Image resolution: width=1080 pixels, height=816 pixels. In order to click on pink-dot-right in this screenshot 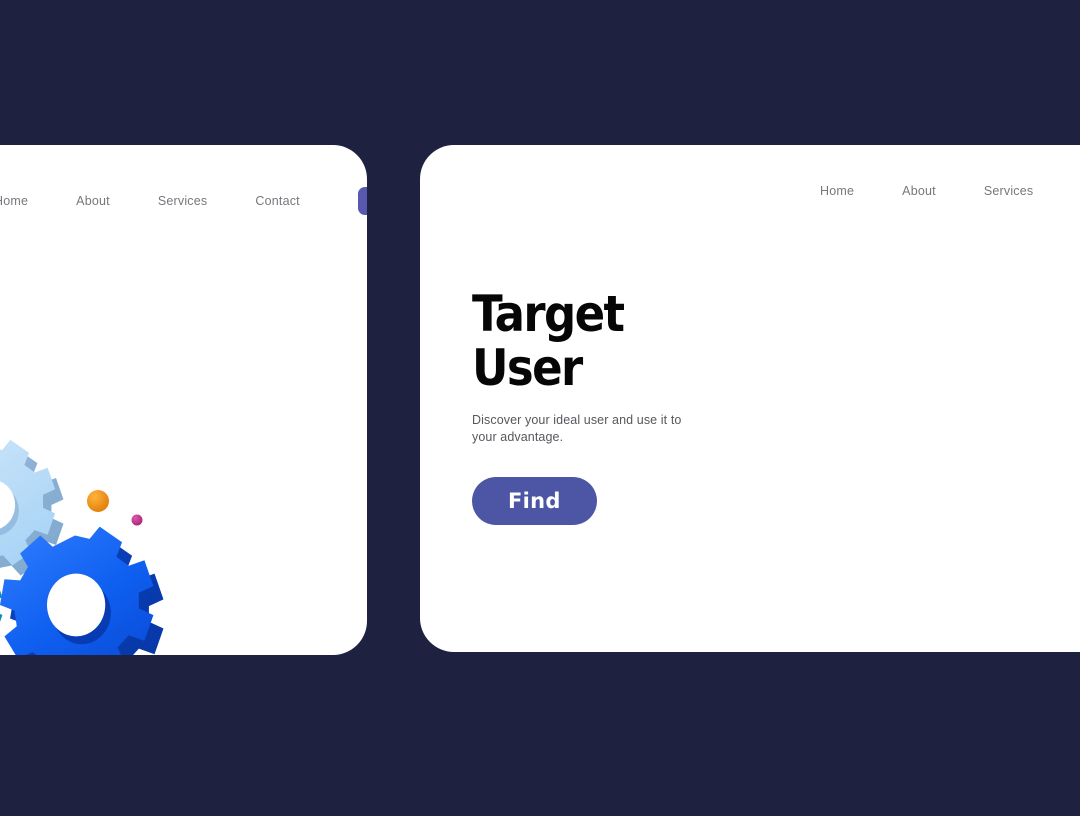, I will do `click(137, 520)`.